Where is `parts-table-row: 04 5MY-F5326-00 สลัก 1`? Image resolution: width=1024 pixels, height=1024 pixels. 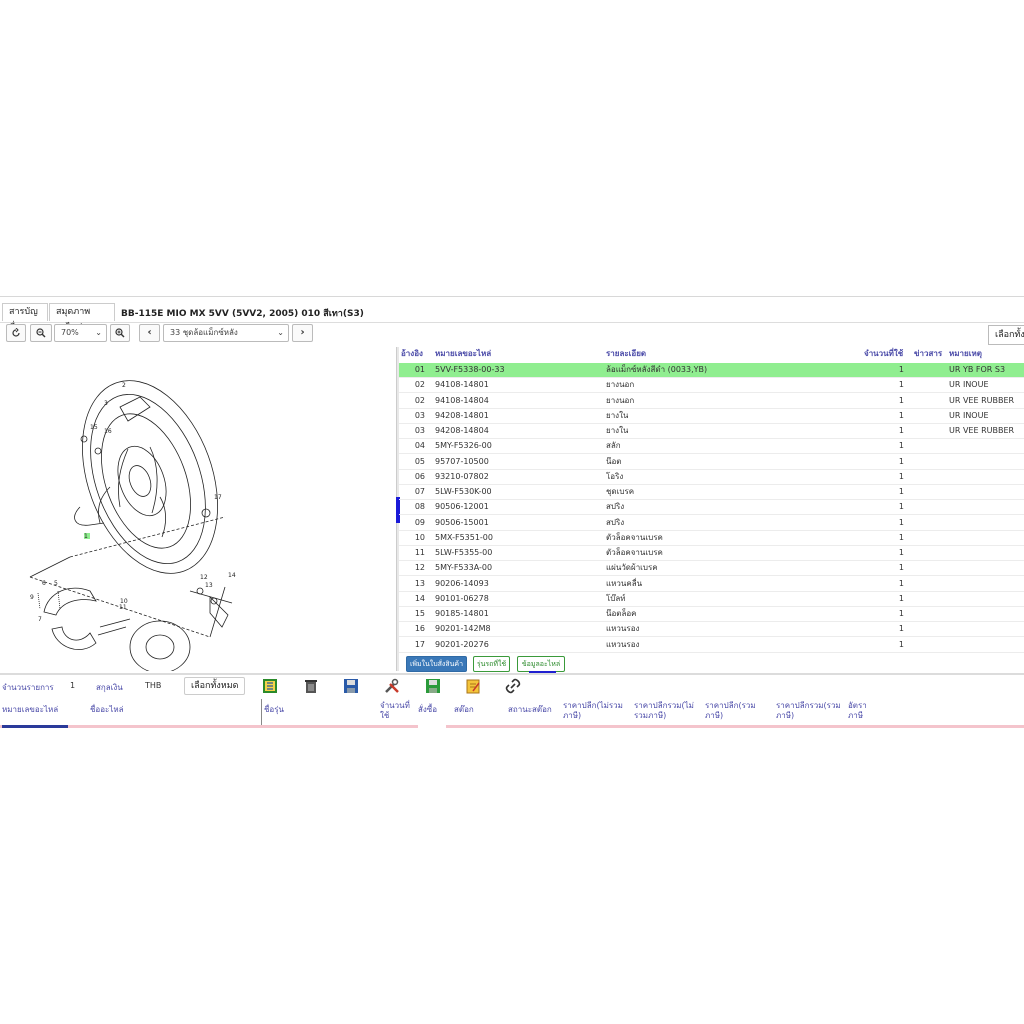
parts-table-row: 04 5MY-F5326-00 สลัก 1 is located at coordinates (711, 447).